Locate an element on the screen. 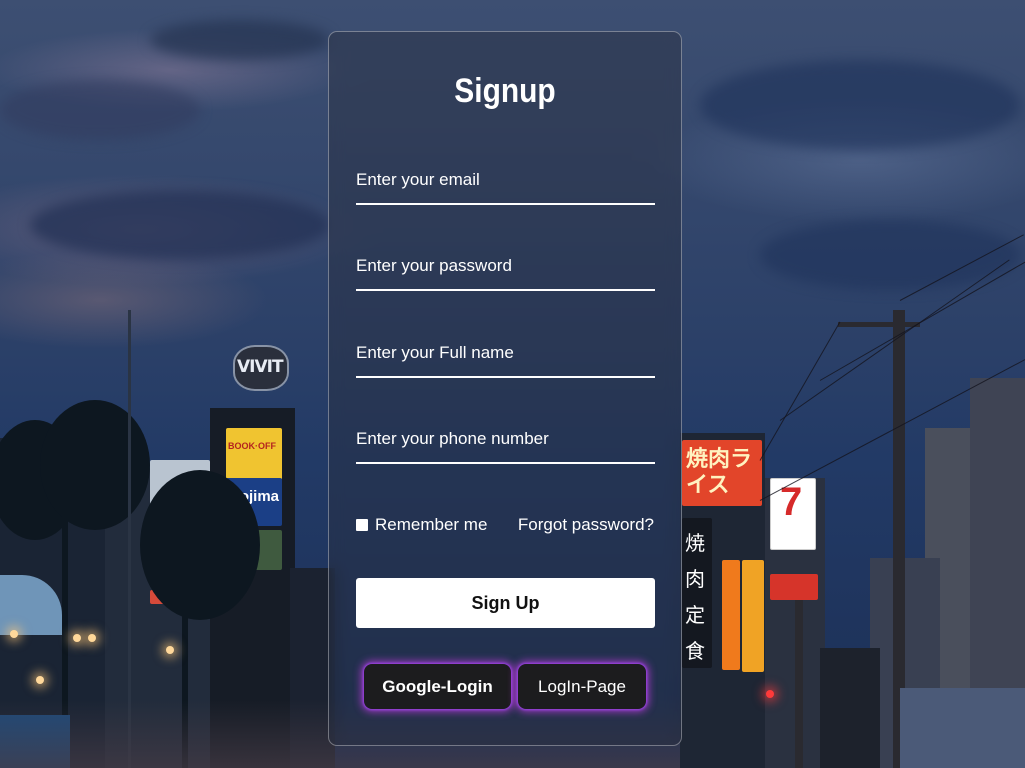 This screenshot has width=1025, height=768. book-off-sign is located at coordinates (254, 454).